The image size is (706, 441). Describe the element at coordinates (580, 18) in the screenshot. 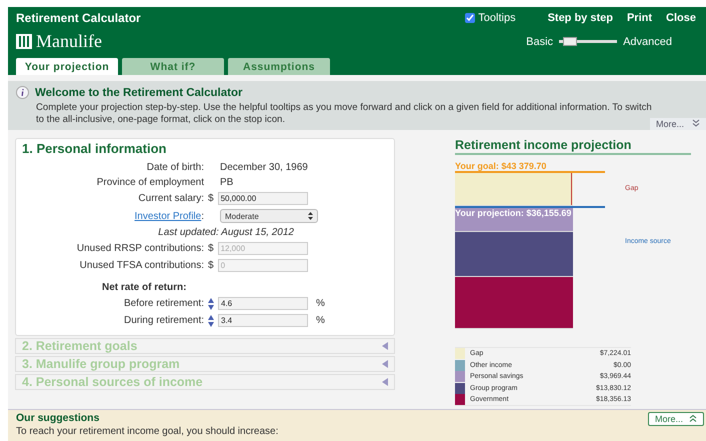

I see `header-link: Step by step` at that location.